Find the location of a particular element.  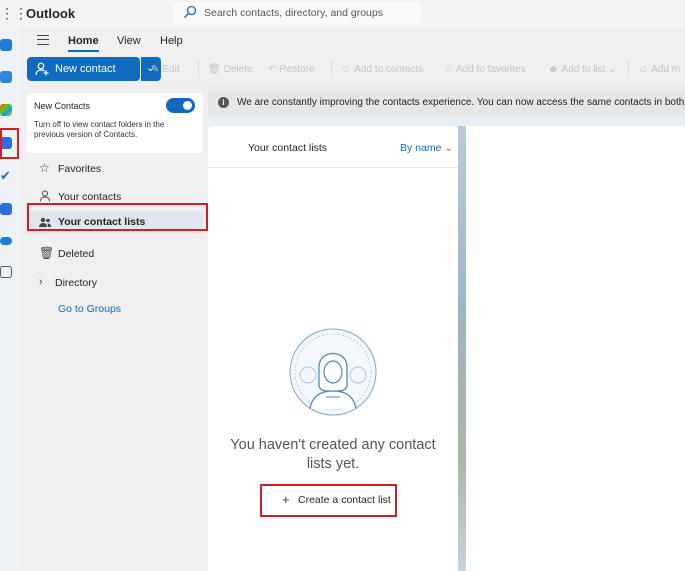

org-icon is located at coordinates (6, 209).